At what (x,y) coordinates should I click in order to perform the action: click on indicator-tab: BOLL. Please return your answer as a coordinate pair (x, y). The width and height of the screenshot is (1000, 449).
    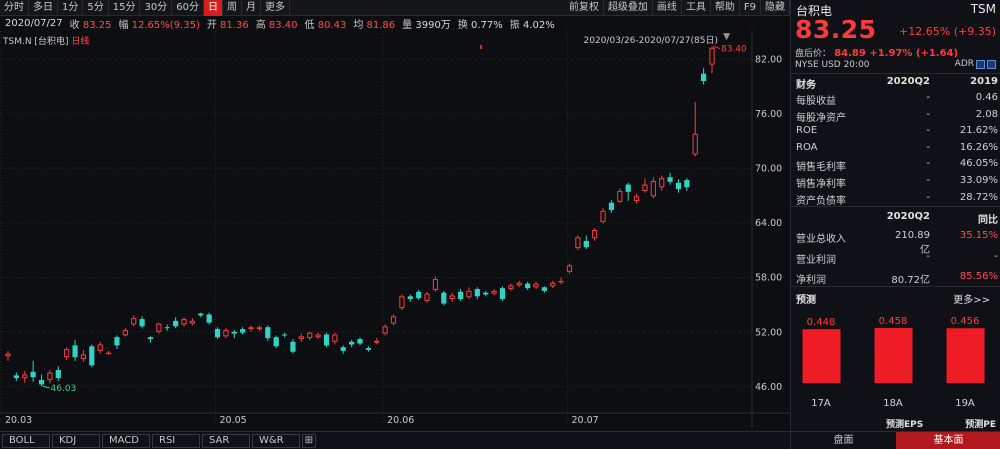
    Looking at the image, I should click on (26, 440).